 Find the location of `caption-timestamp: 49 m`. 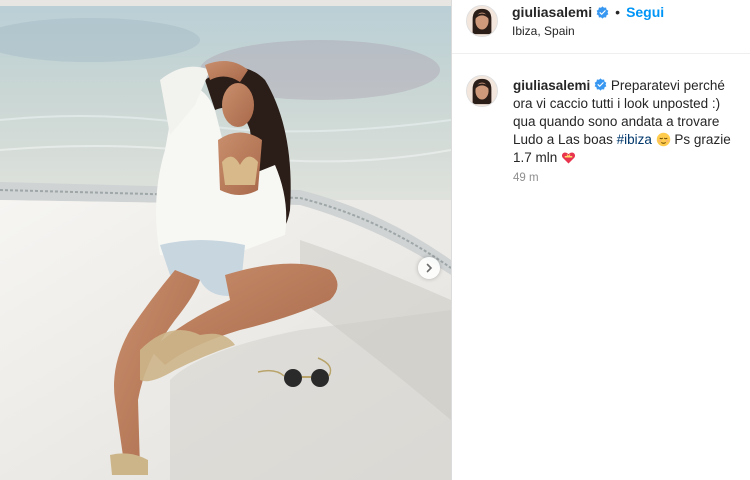

caption-timestamp: 49 m is located at coordinates (526, 178).